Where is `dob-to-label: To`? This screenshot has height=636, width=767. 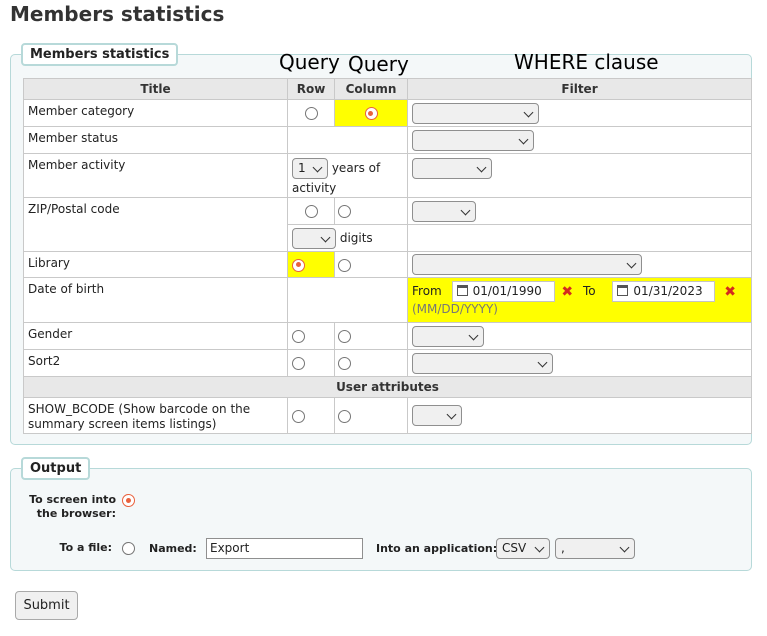 dob-to-label: To is located at coordinates (589, 291).